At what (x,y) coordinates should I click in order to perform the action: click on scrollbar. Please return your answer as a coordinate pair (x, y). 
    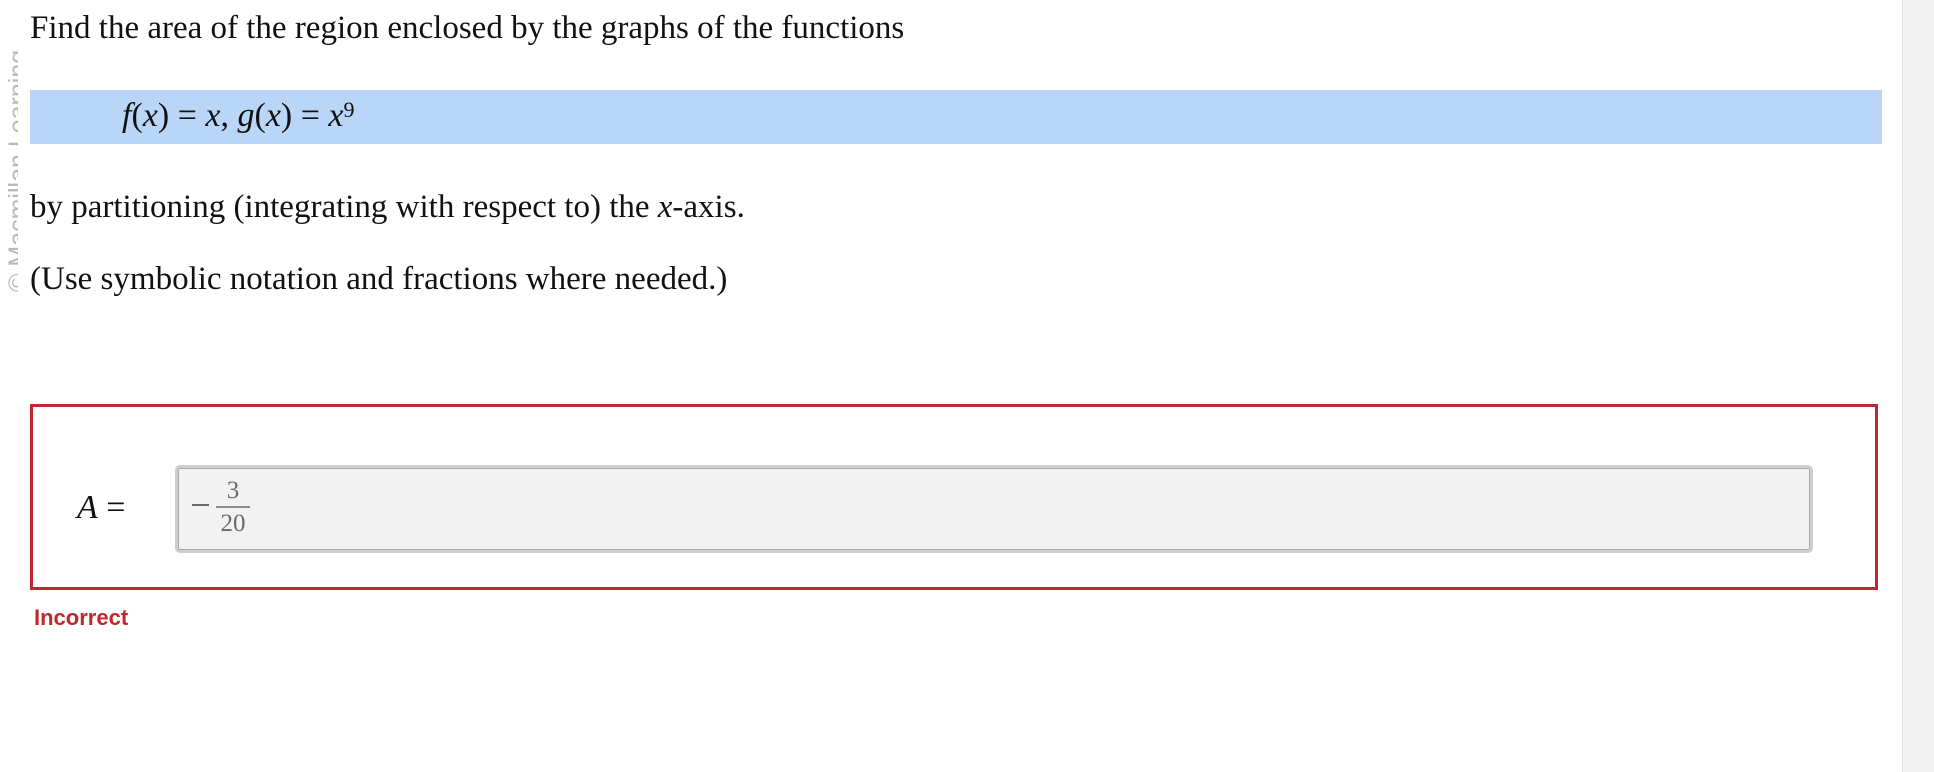
    Looking at the image, I should click on (1918, 386).